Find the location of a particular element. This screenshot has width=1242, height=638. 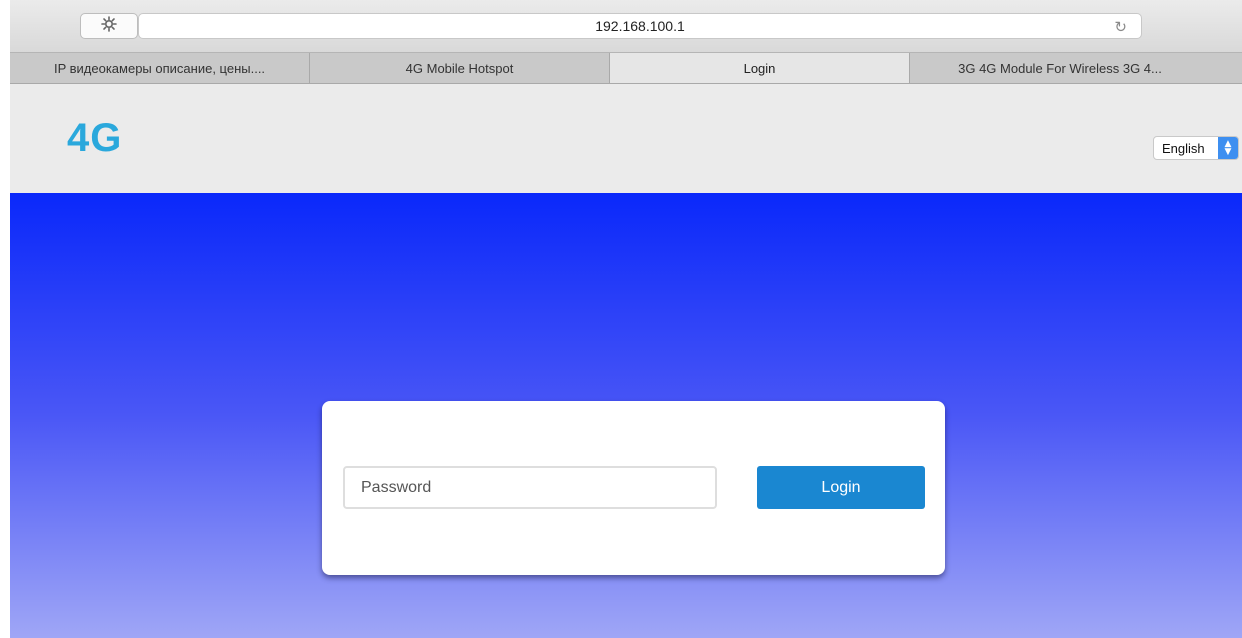

login-card: Login is located at coordinates (633, 488).